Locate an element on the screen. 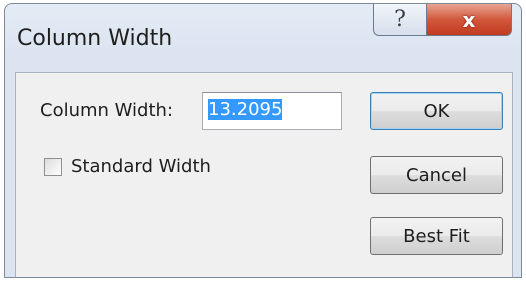 The width and height of the screenshot is (526, 281). help-button: ? is located at coordinates (400, 20).